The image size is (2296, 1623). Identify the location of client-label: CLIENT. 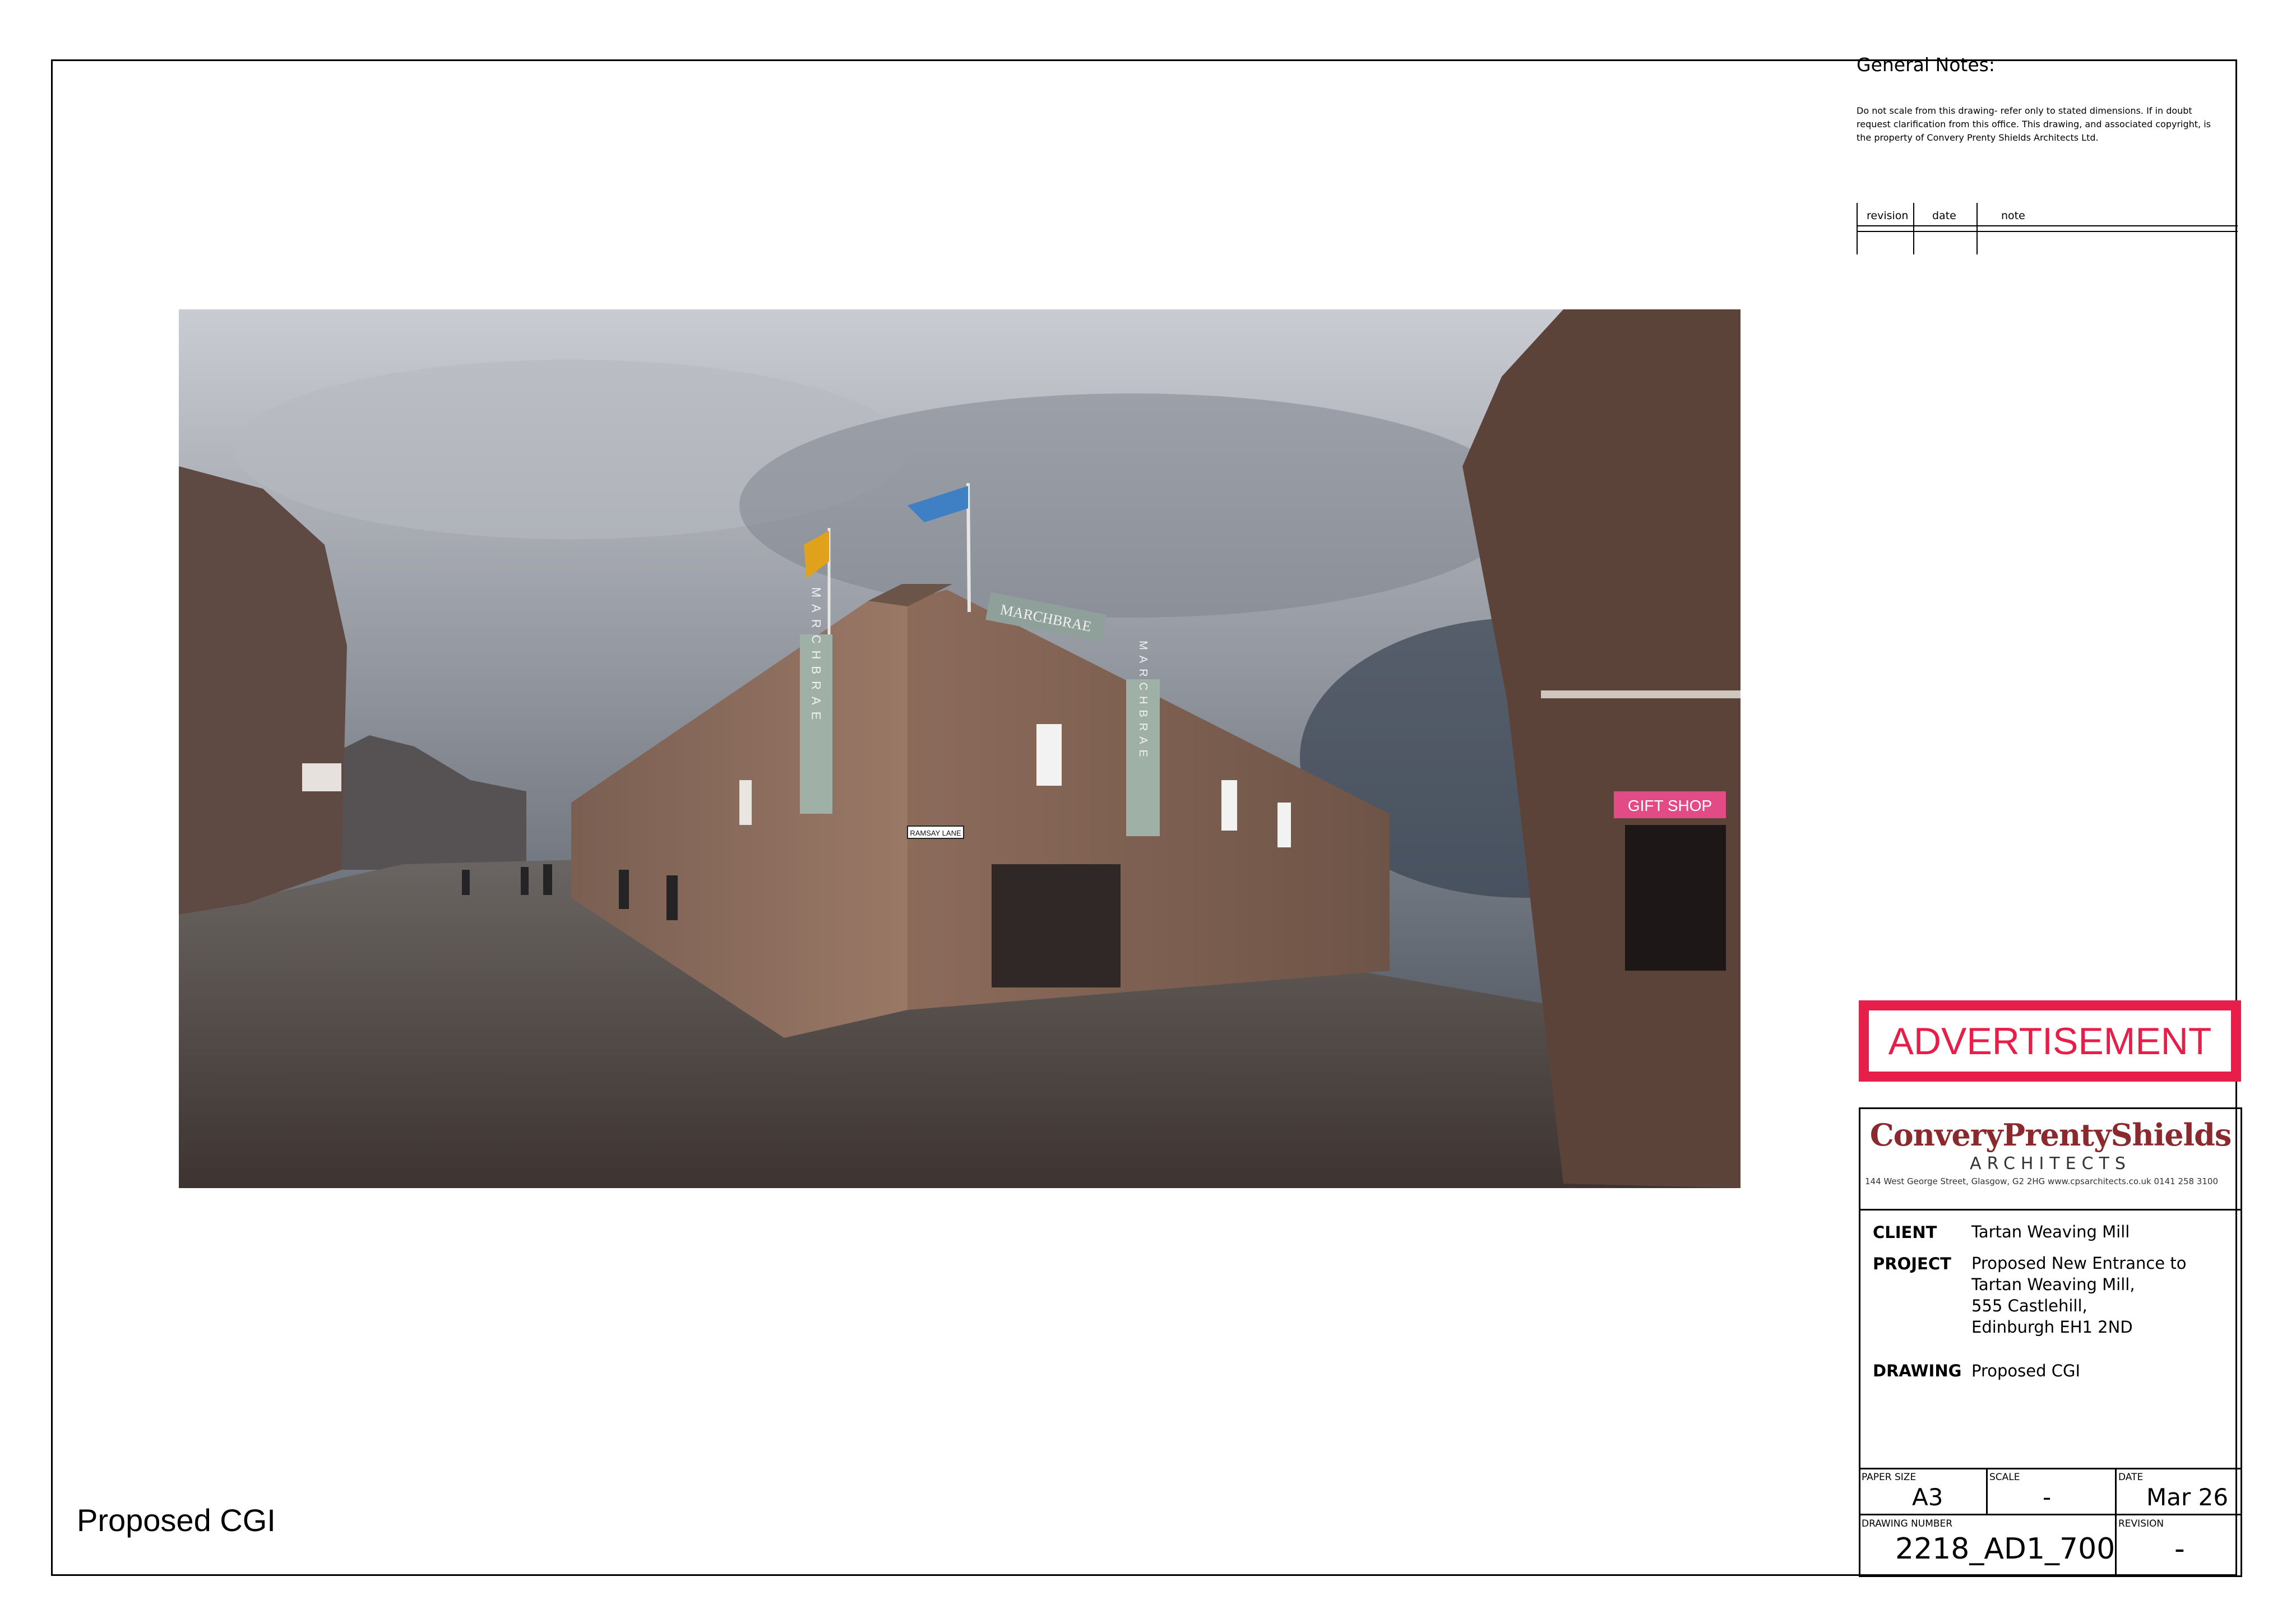
(1905, 1233).